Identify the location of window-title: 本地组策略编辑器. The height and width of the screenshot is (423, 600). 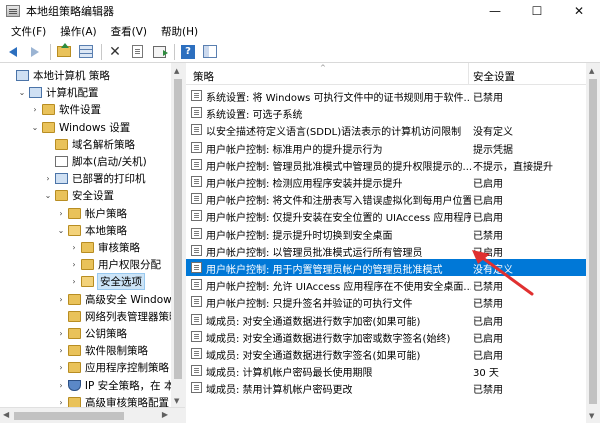
(70, 11).